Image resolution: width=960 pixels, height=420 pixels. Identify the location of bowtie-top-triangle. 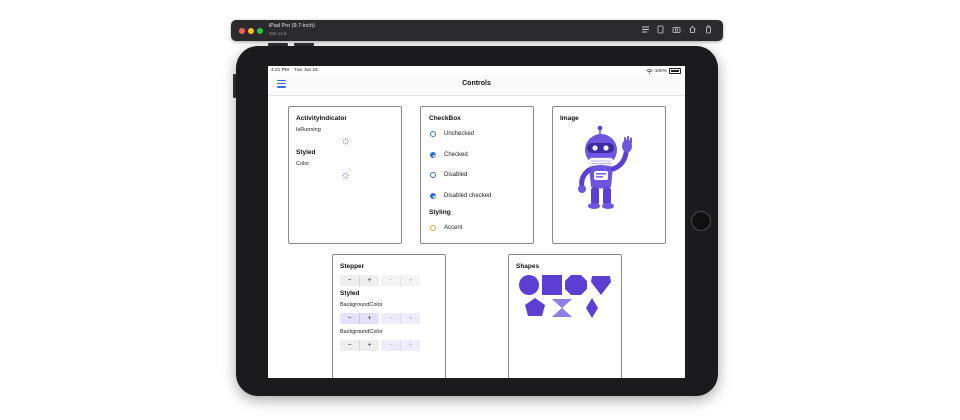
(562, 303).